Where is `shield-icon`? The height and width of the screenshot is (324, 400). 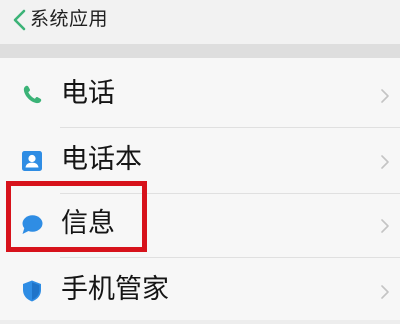 shield-icon is located at coordinates (32, 291).